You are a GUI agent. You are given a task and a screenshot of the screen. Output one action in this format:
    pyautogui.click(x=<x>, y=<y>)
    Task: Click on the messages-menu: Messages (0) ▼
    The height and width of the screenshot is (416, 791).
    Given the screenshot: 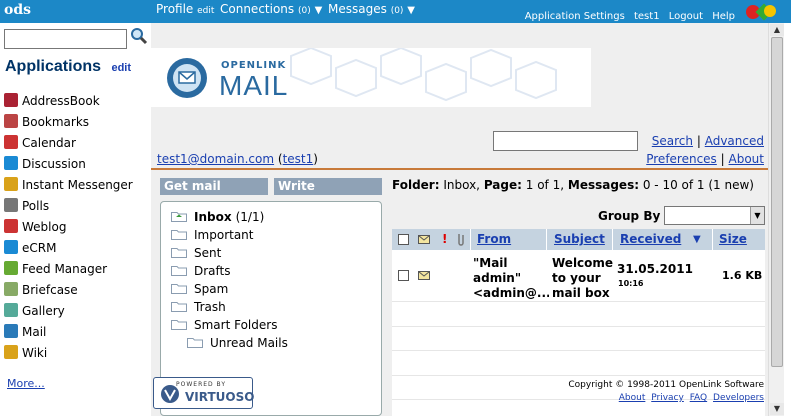 What is the action you would take?
    pyautogui.click(x=371, y=9)
    